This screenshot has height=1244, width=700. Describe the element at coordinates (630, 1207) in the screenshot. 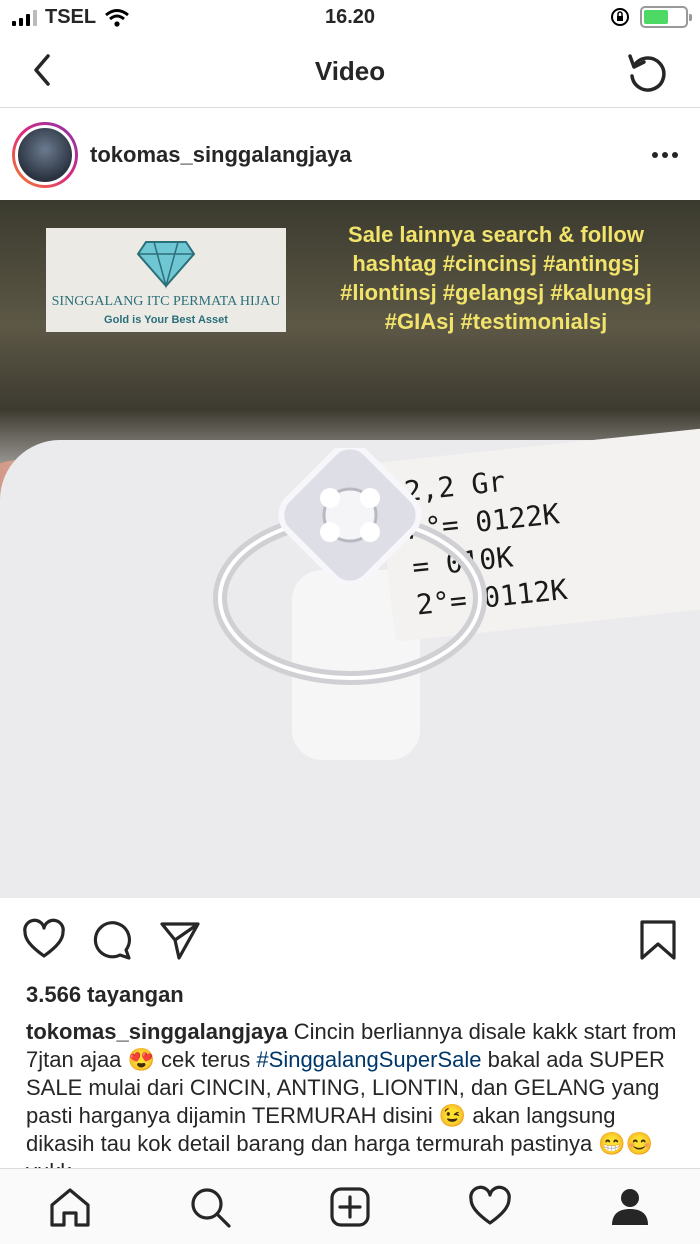

I see `profile-icon` at that location.